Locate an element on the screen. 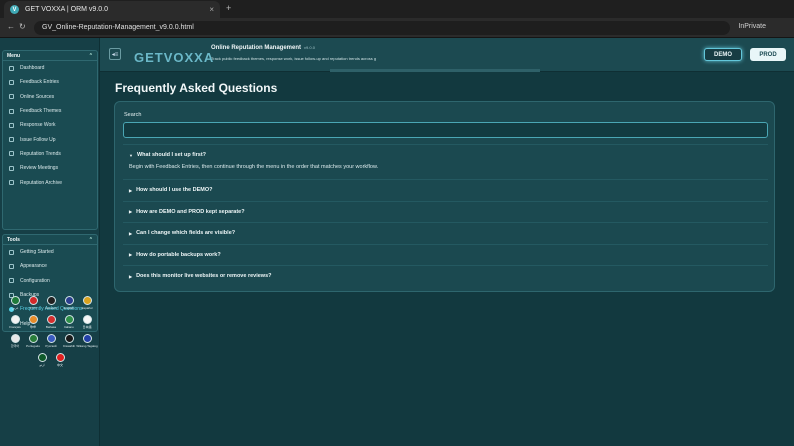  faq-question-toggle: ▶ How should I use the DEMO? is located at coordinates (445, 190).